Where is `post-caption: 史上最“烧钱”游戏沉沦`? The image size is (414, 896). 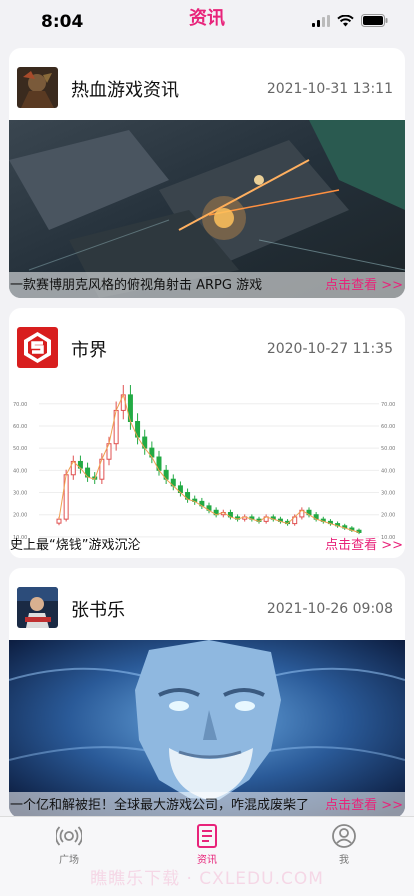
post-caption: 史上最“烧钱”游戏沉沦 is located at coordinates (75, 543).